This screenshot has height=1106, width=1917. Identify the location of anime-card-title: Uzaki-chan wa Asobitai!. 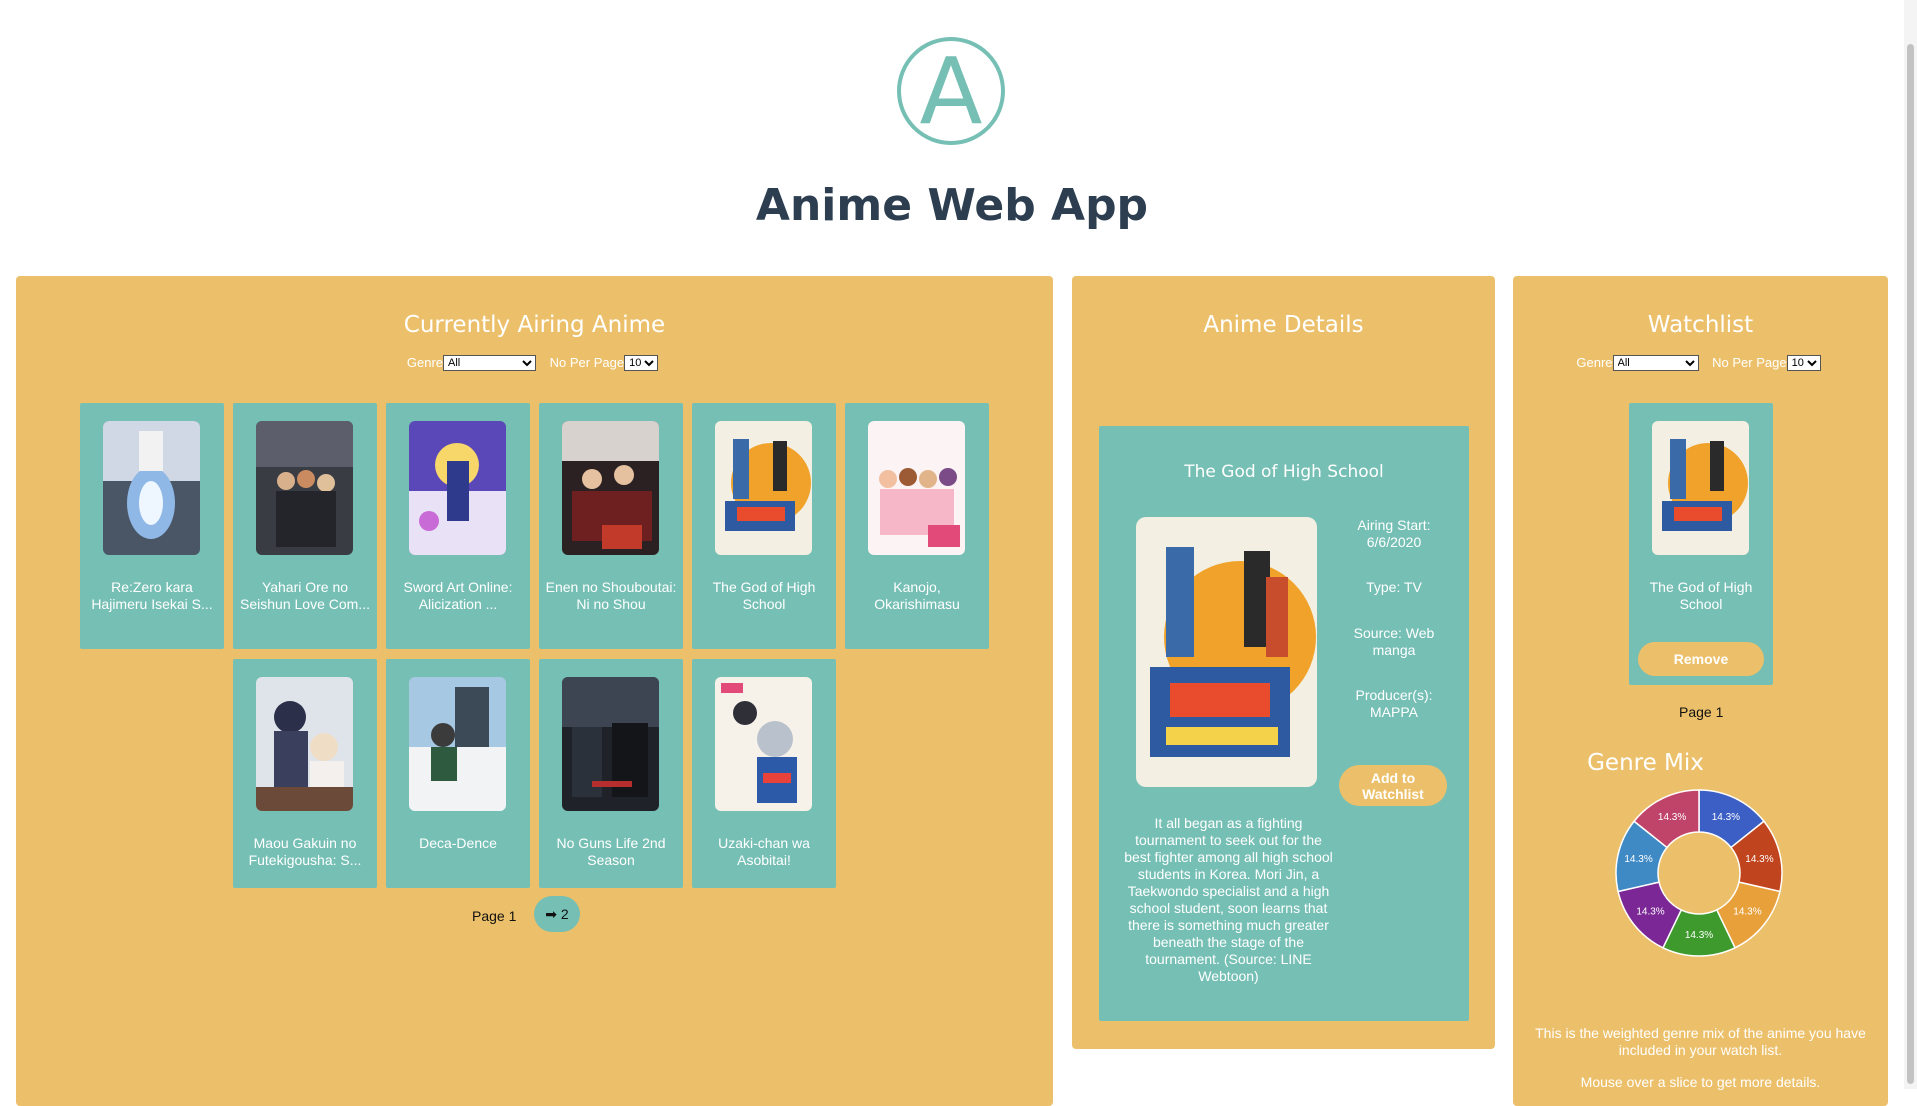
(764, 851).